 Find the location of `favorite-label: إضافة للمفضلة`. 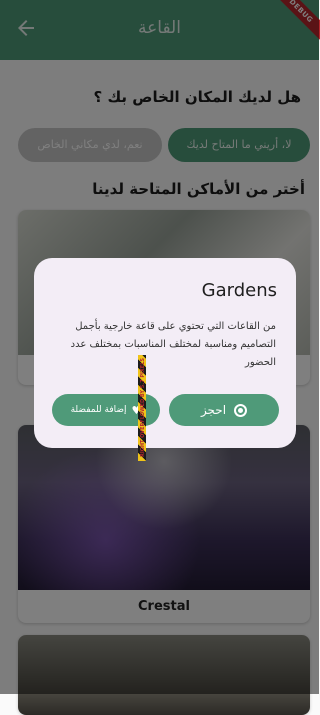

favorite-label: إضافة للمفضلة is located at coordinates (98, 410).